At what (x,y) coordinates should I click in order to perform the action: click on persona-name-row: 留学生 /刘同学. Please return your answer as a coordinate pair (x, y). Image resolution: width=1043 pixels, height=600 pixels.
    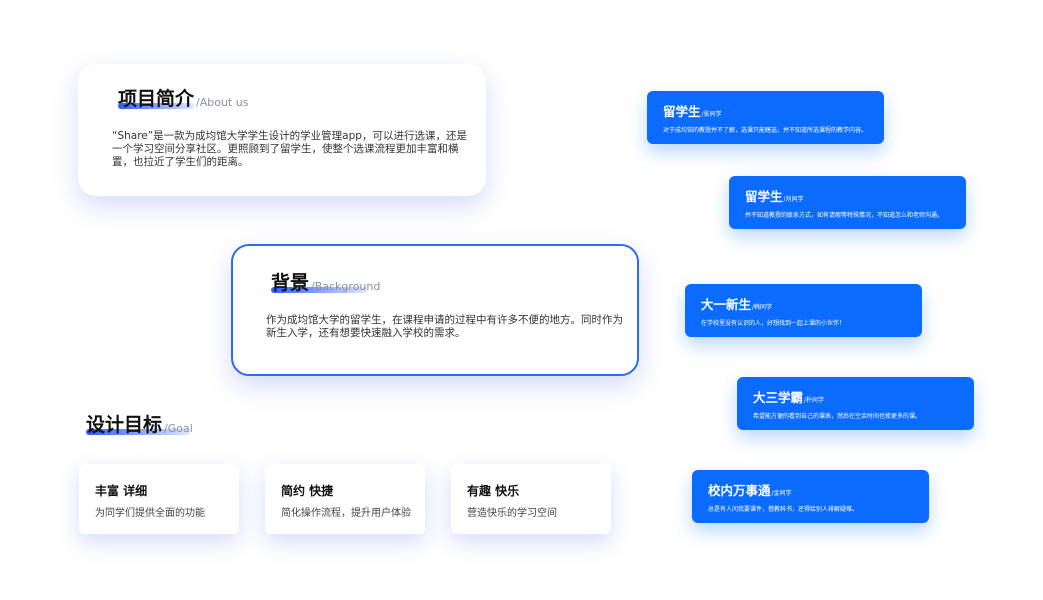
    Looking at the image, I should click on (774, 195).